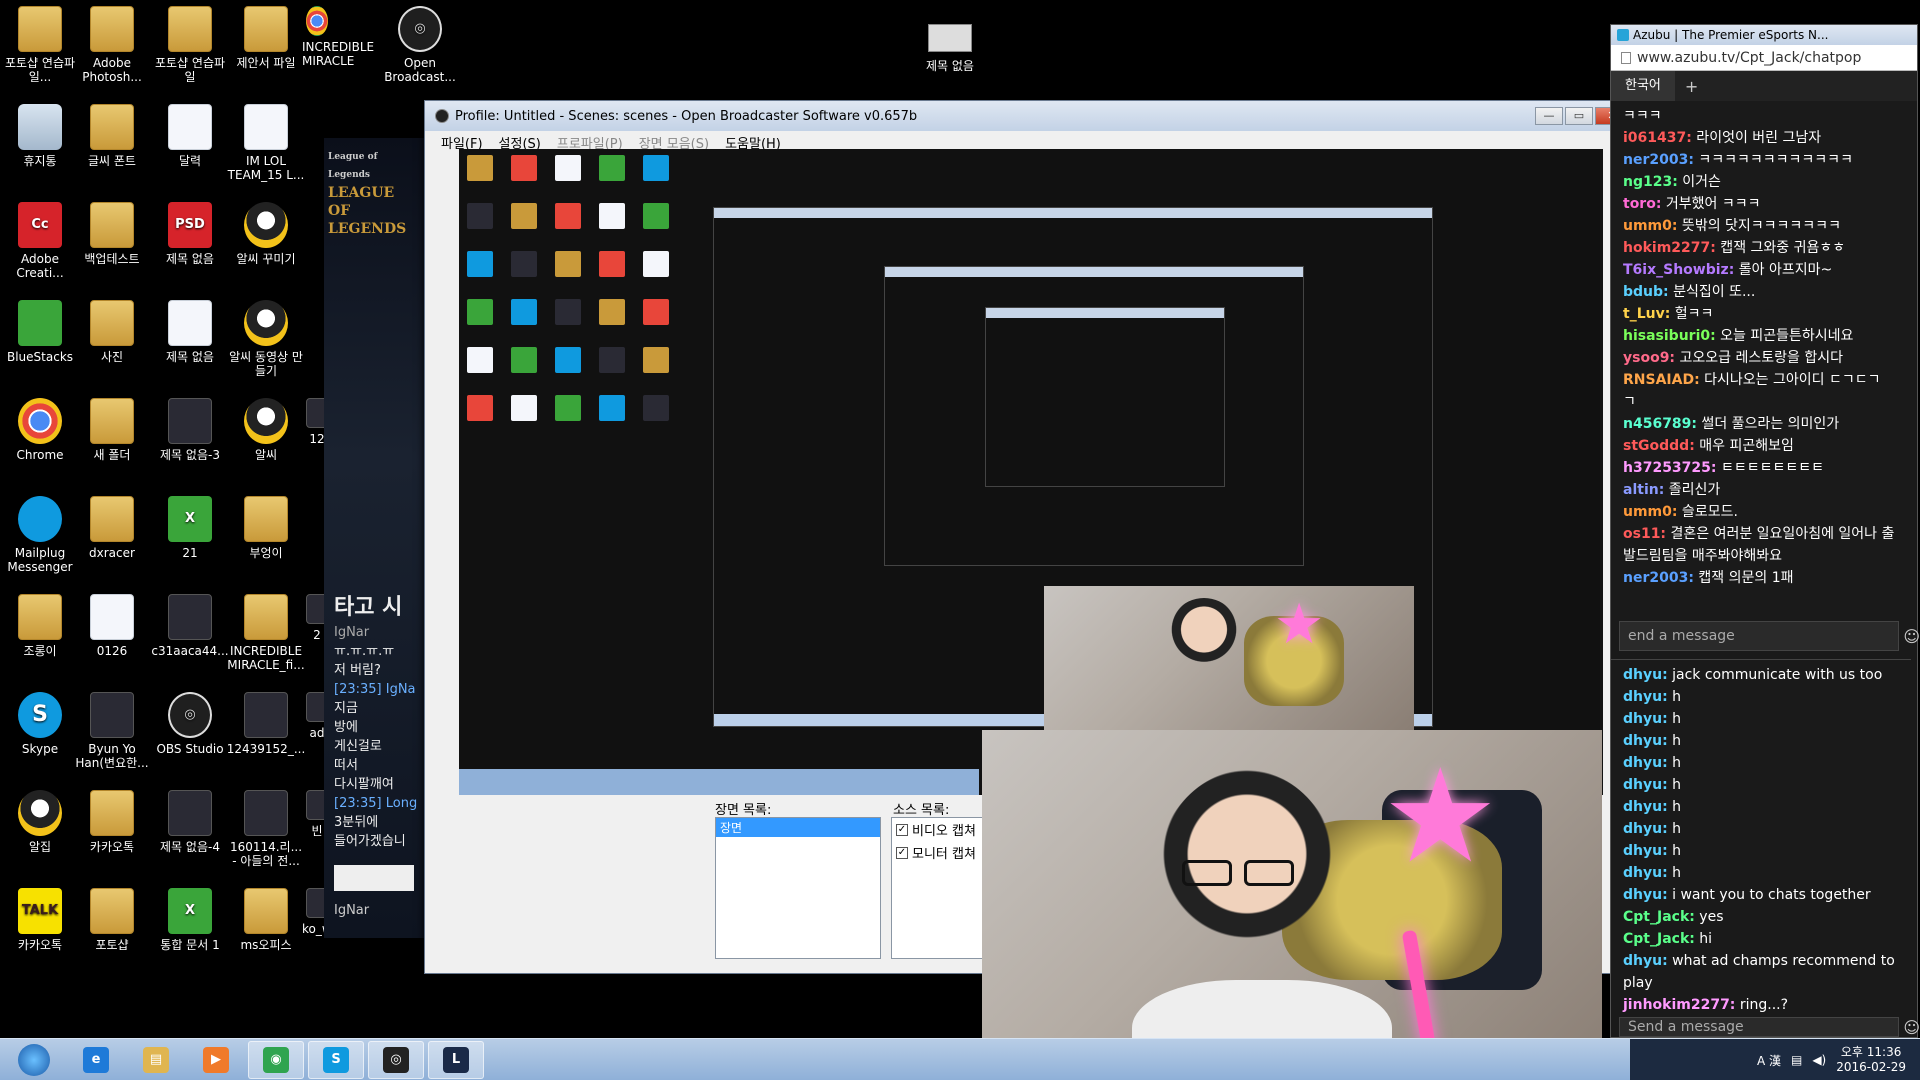 The image size is (1920, 1080). What do you see at coordinates (40, 535) in the screenshot?
I see `desktop-icon: Mailplug Messenger` at bounding box center [40, 535].